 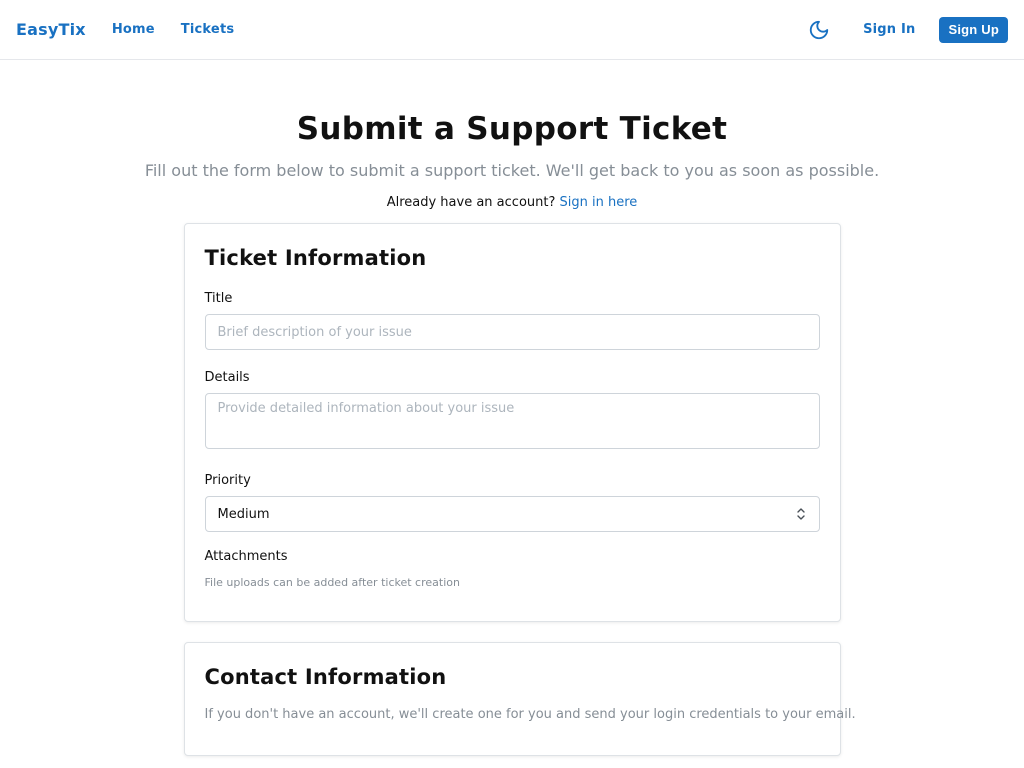 What do you see at coordinates (471, 202) in the screenshot?
I see `account-prompt-text: Already have an account?` at bounding box center [471, 202].